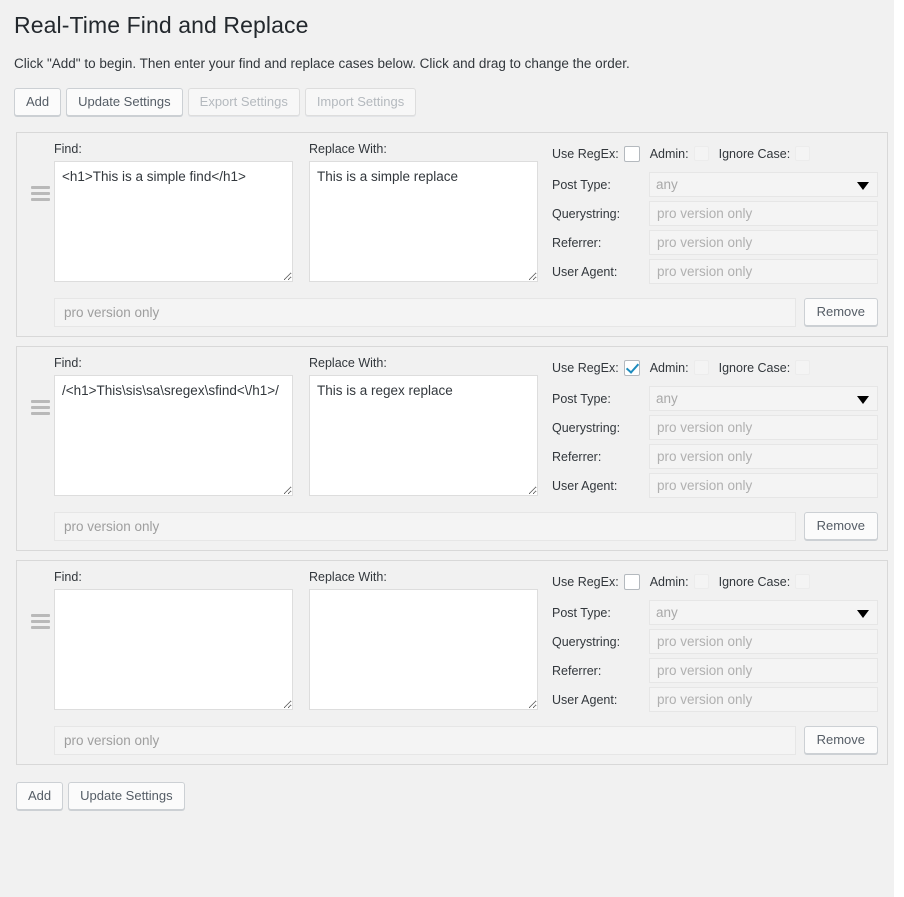 The height and width of the screenshot is (897, 904). Describe the element at coordinates (452, 792) in the screenshot. I see `bottom-toolbar: Add Update Settings` at that location.